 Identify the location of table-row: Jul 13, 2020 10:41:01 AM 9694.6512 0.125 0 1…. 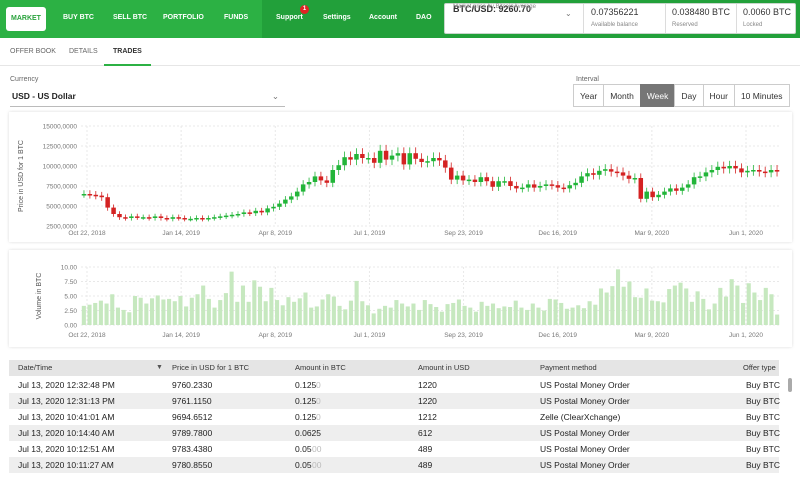
(394, 417).